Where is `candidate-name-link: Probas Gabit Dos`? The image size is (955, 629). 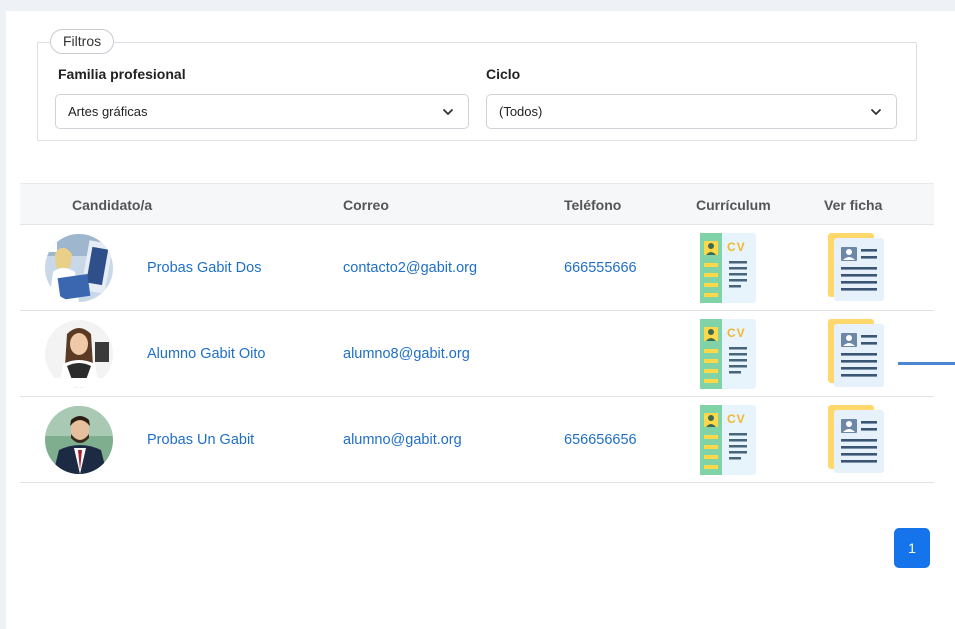
candidate-name-link: Probas Gabit Dos is located at coordinates (204, 268).